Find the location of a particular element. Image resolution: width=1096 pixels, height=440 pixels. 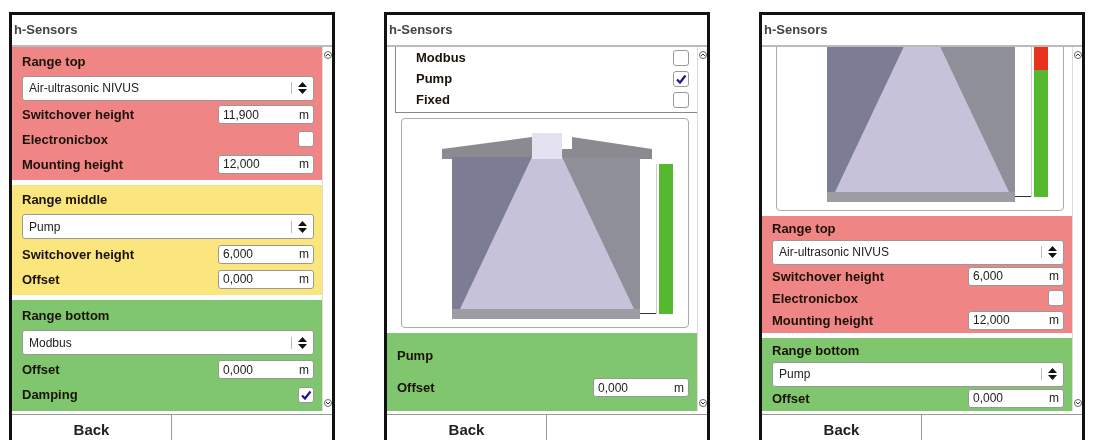

option-label: Modbus is located at coordinates (441, 57).